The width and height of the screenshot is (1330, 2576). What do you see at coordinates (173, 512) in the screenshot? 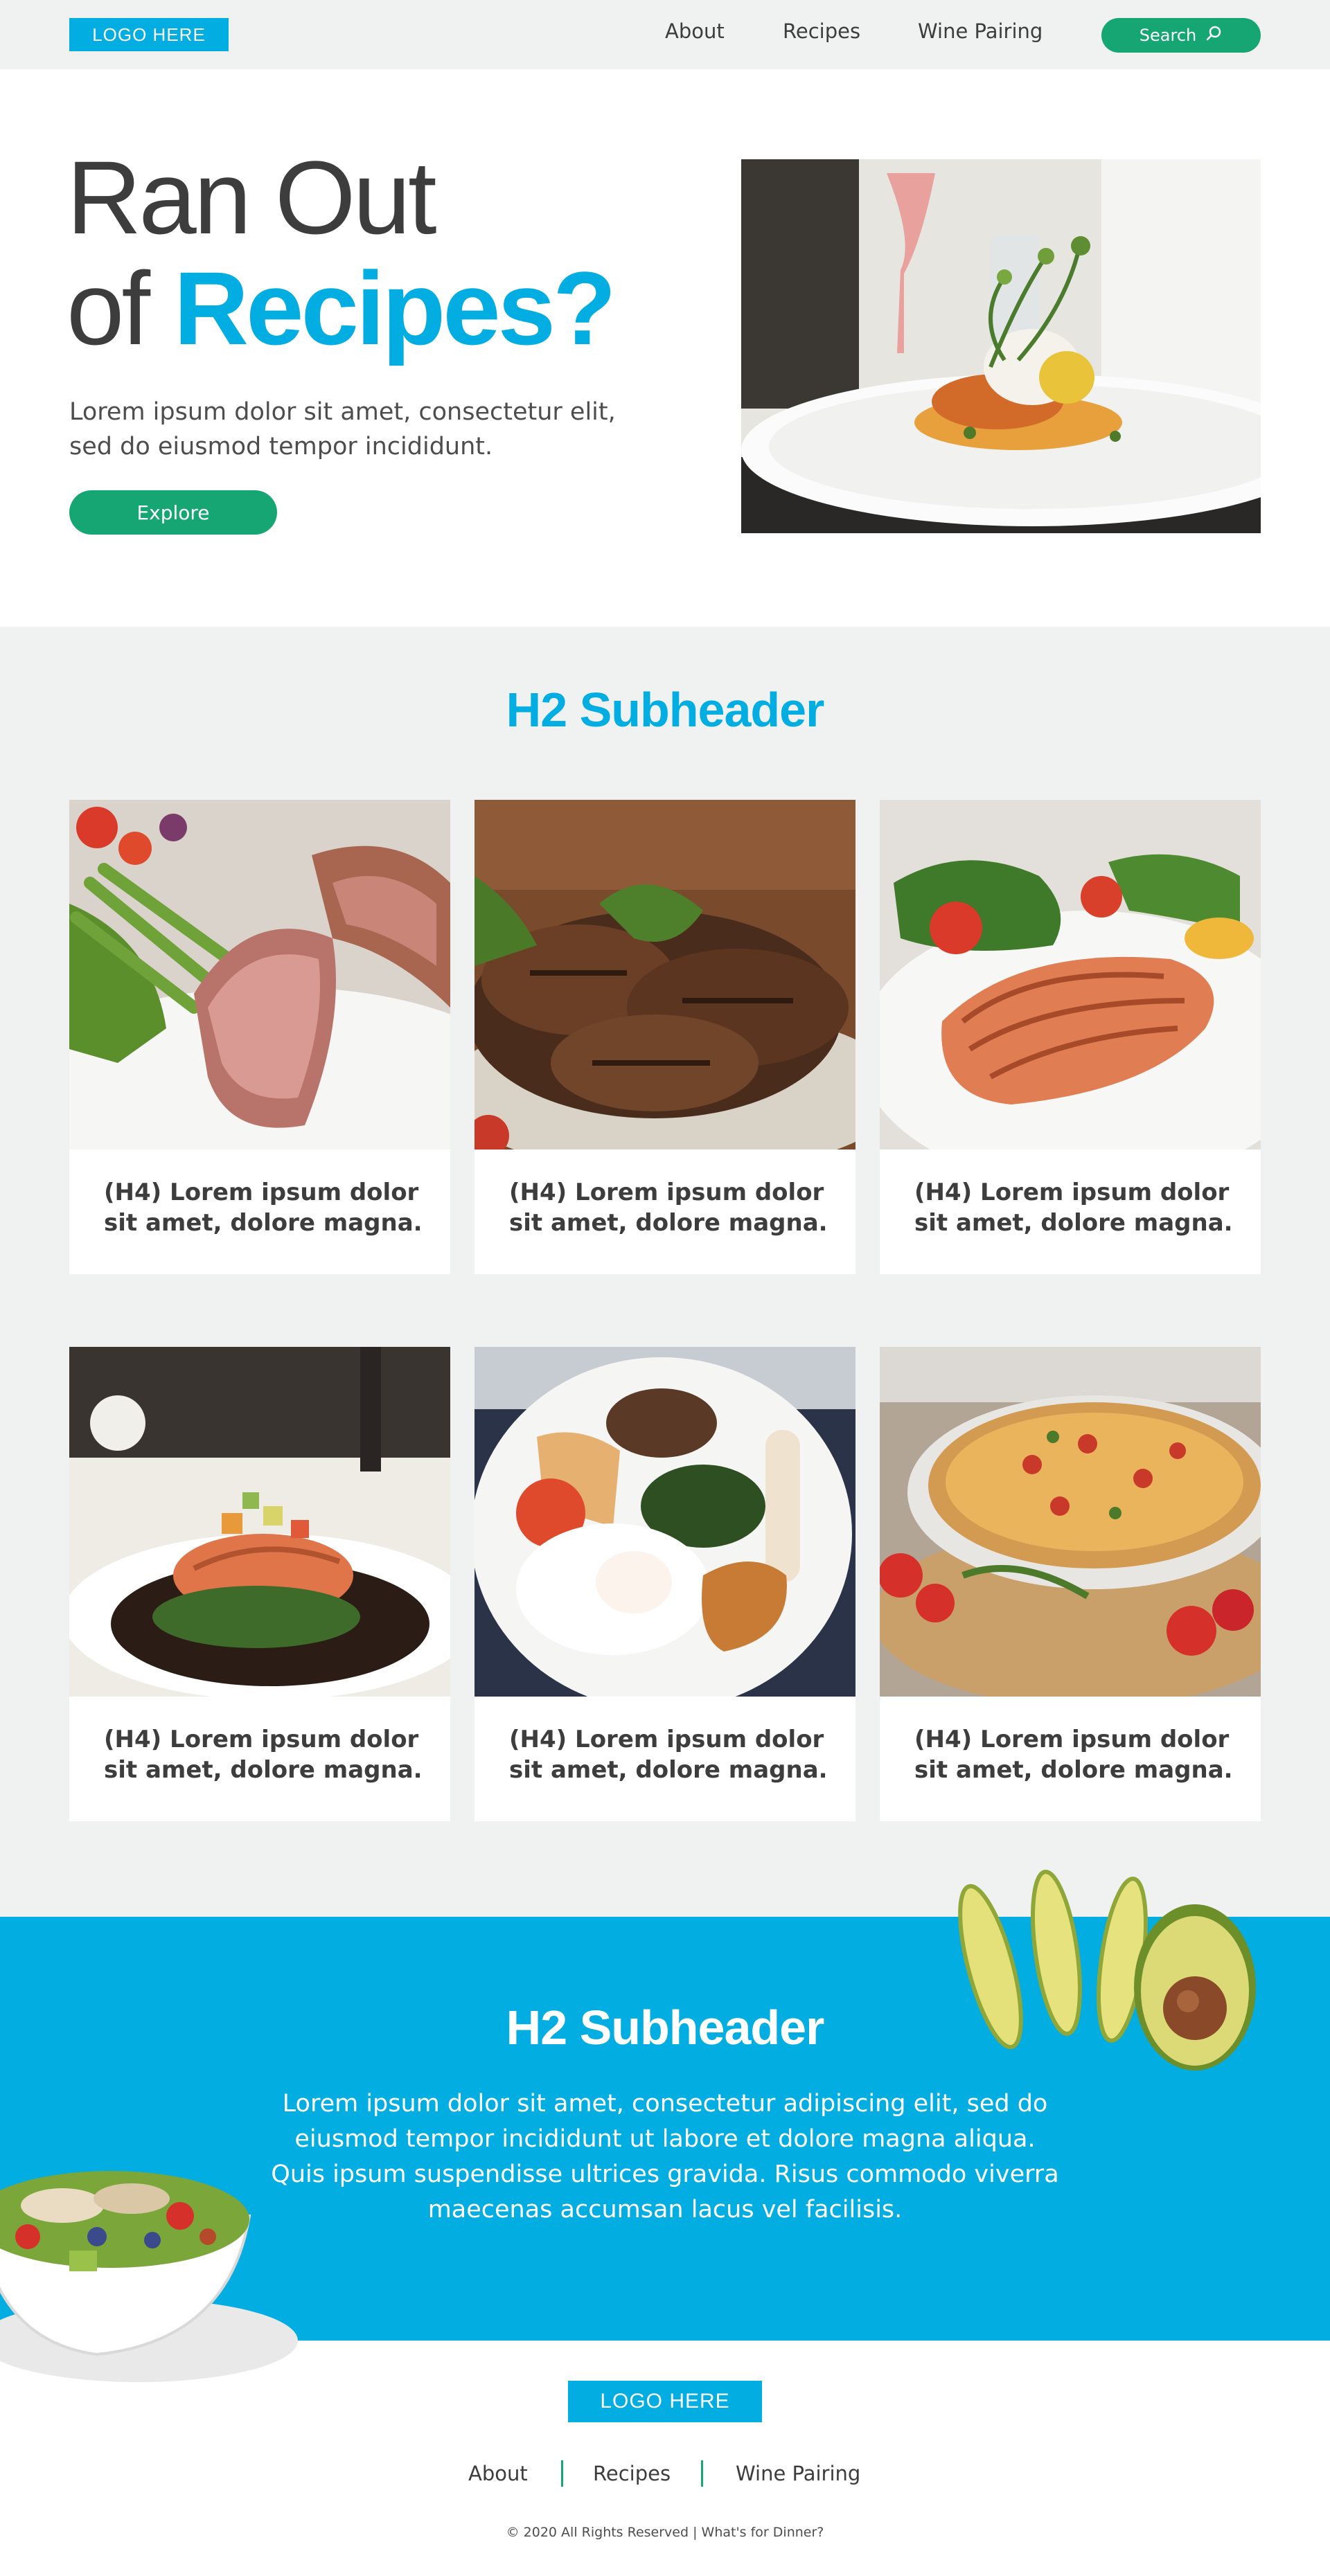
I see `explore-button: Explore` at bounding box center [173, 512].